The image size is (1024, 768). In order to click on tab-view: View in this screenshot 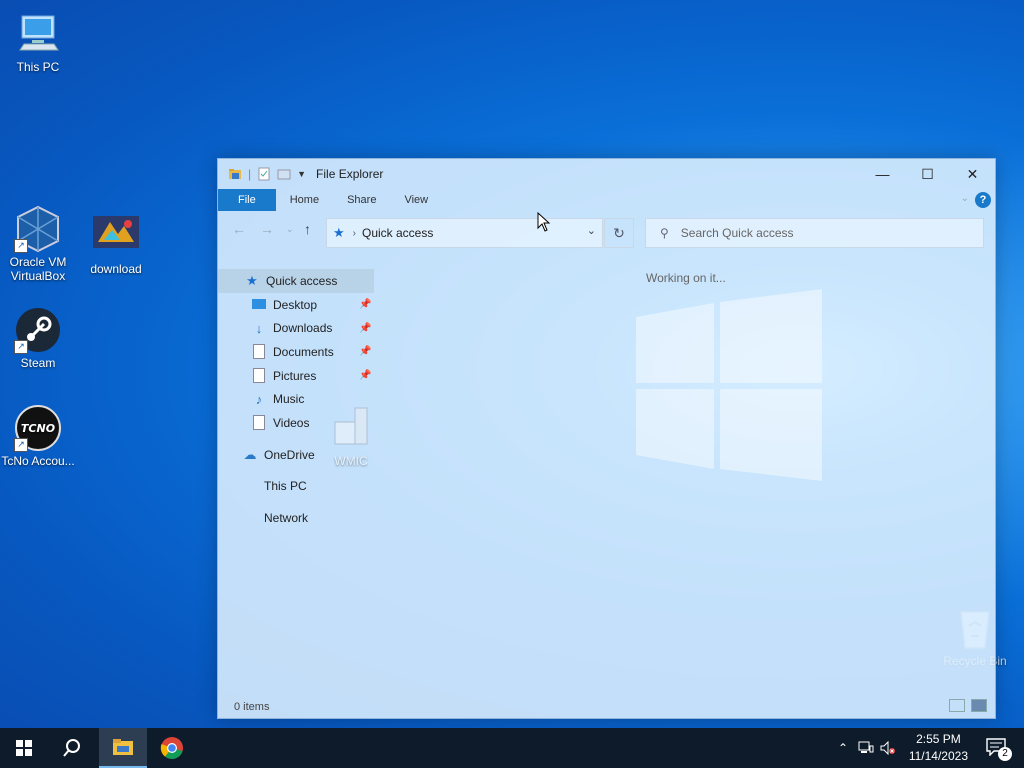, I will do `click(416, 200)`.